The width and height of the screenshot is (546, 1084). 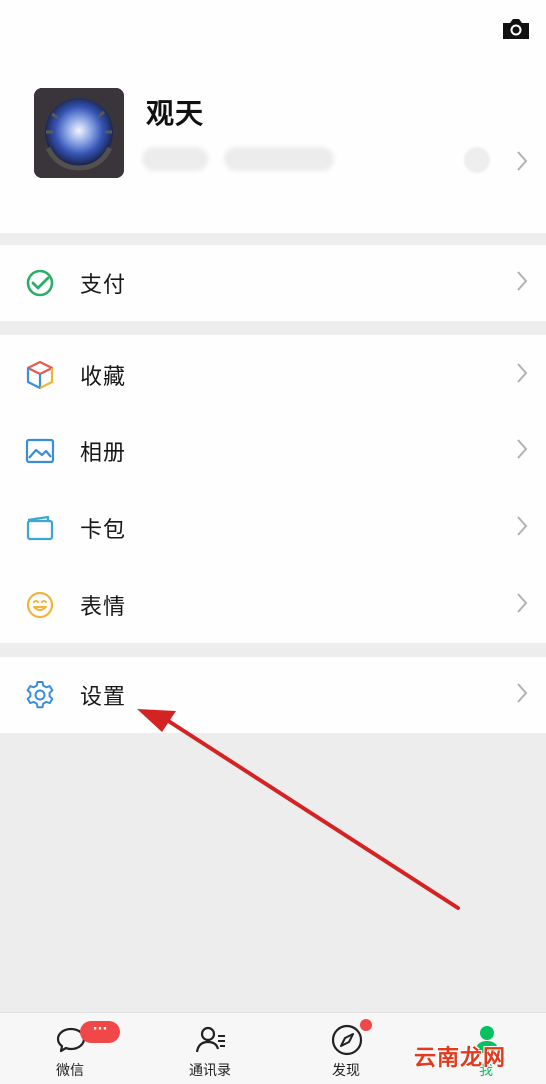 What do you see at coordinates (175, 159) in the screenshot?
I see `blurred-wechat-id` at bounding box center [175, 159].